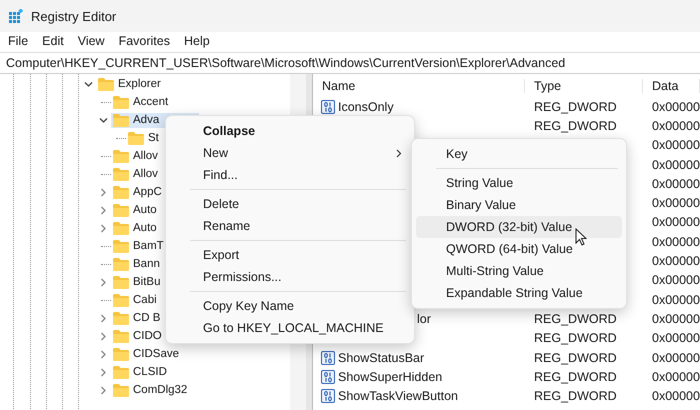 The width and height of the screenshot is (700, 410). I want to click on menu-item: QWORD (64-bit) Value, so click(519, 249).